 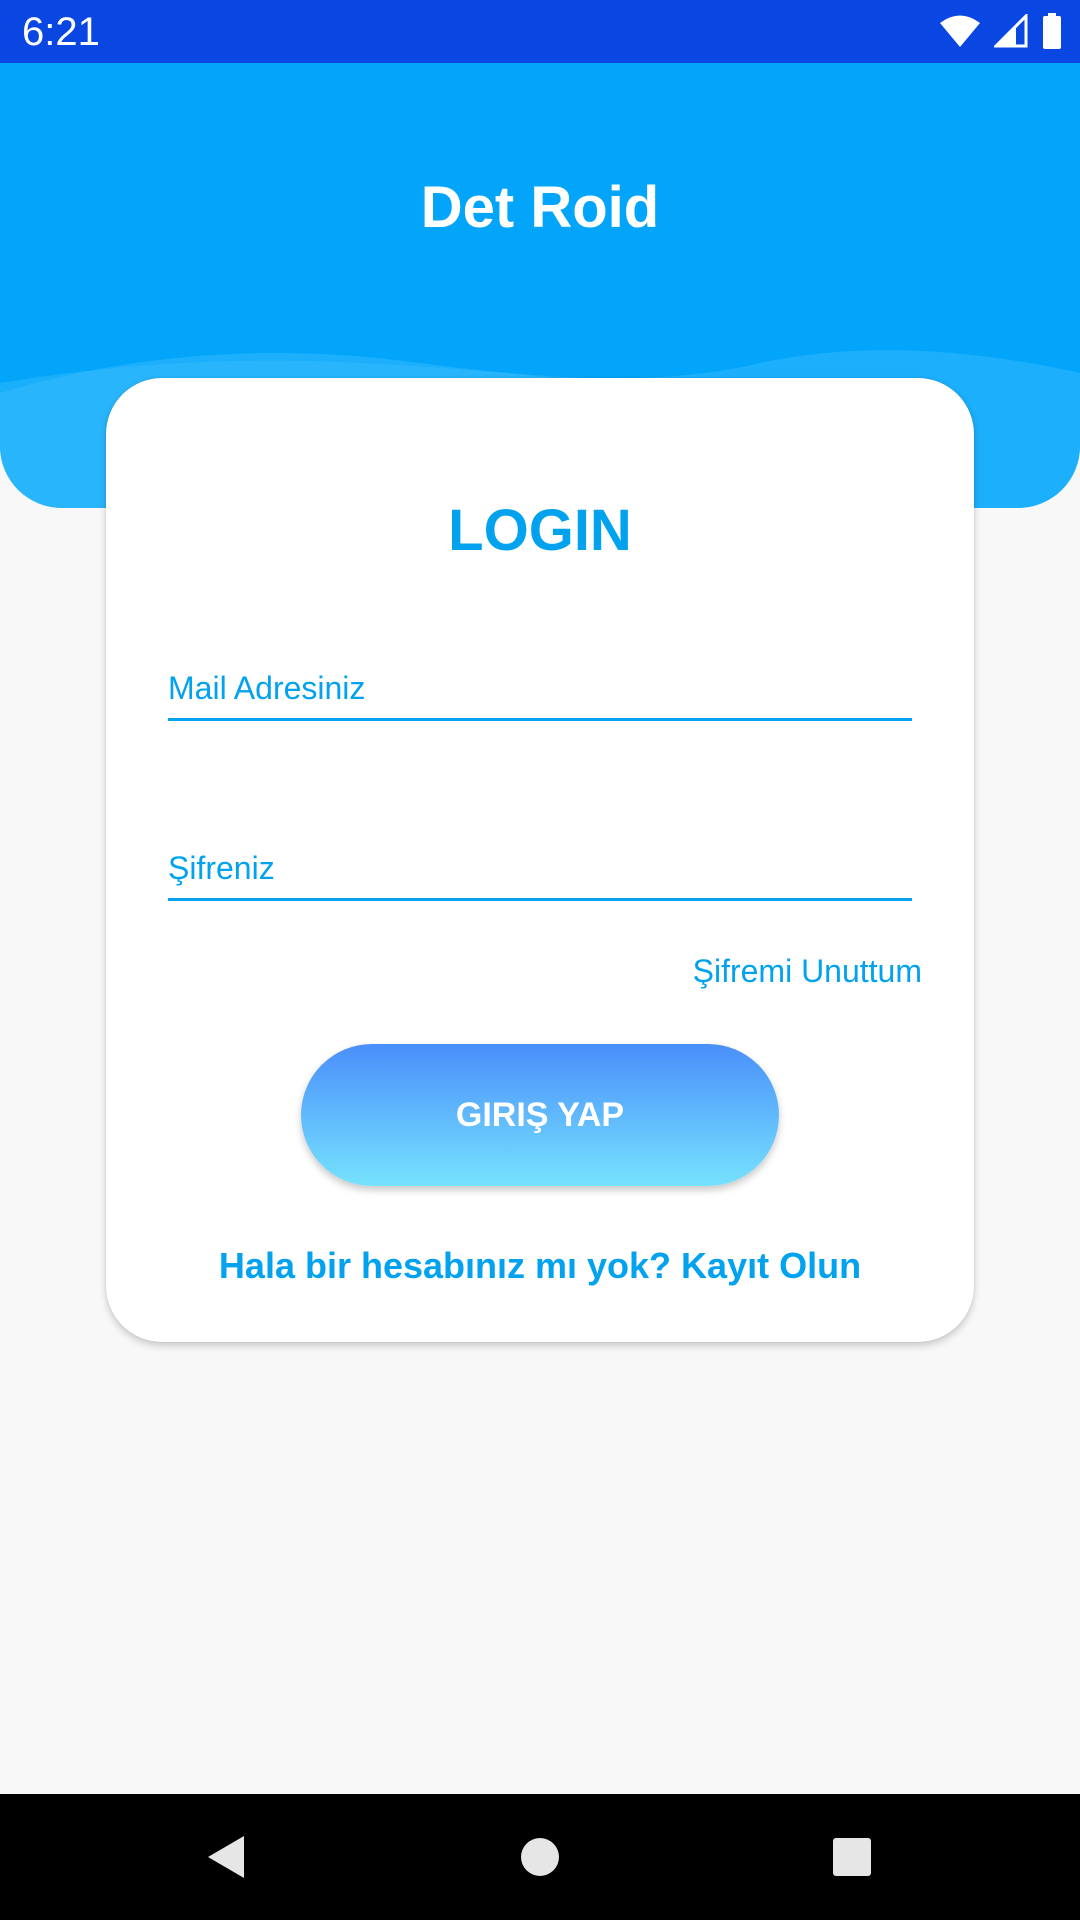 I want to click on password-input, so click(x=540, y=868).